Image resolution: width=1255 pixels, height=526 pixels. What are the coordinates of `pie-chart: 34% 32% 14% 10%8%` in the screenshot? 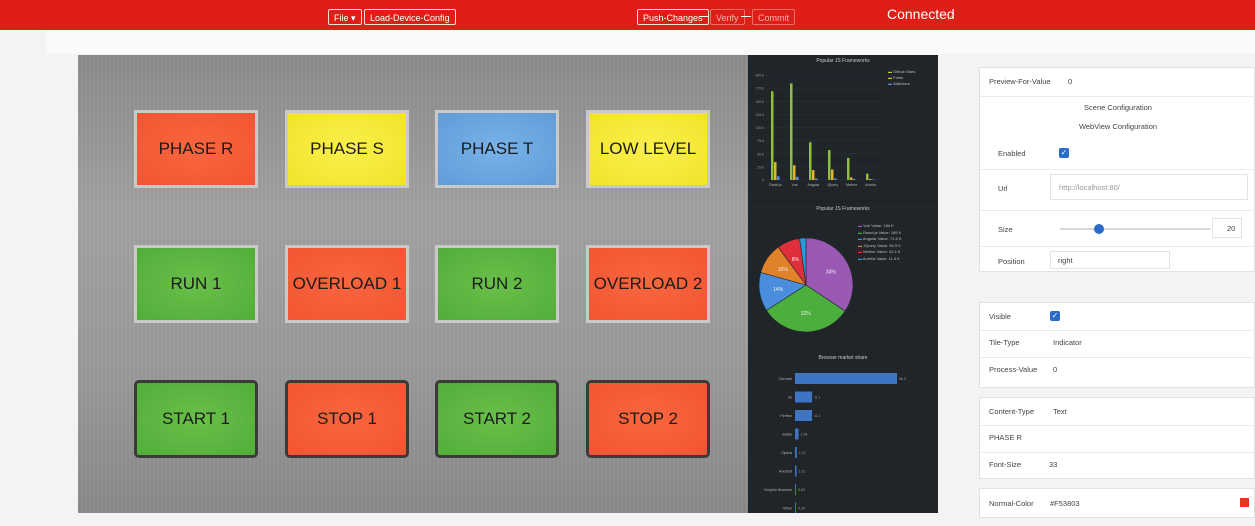 It's located at (806, 285).